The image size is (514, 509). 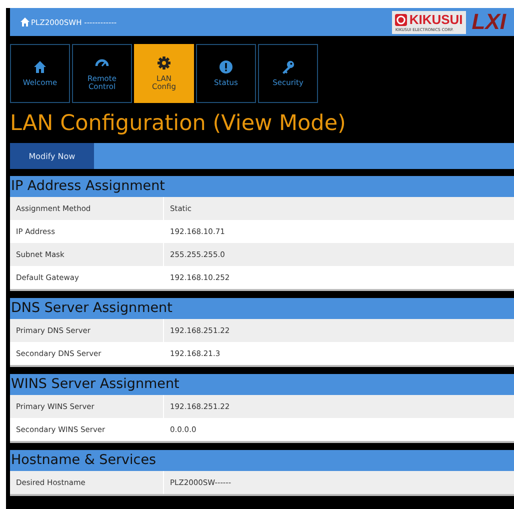 What do you see at coordinates (436, 19) in the screenshot?
I see `brand-name: KIKUSUI` at bounding box center [436, 19].